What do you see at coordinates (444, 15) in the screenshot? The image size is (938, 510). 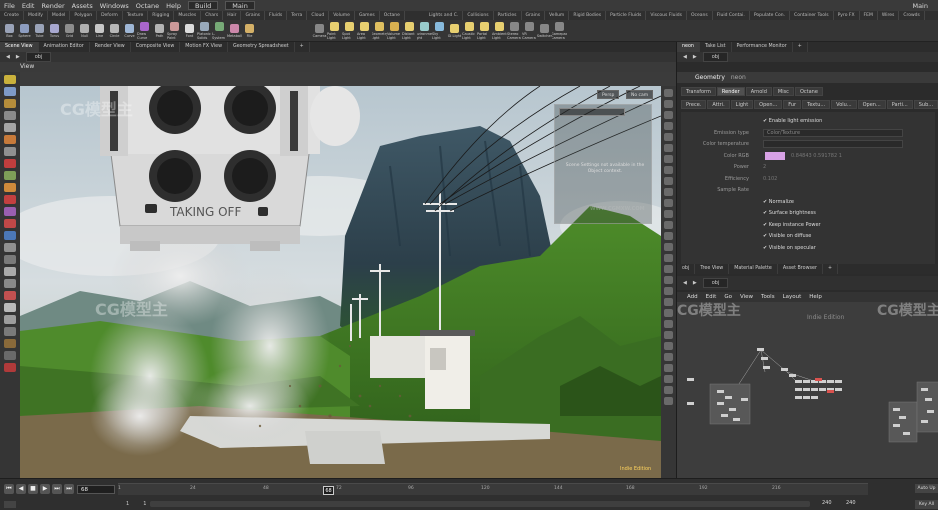 I see `shelf-tab: Lights and C.` at bounding box center [444, 15].